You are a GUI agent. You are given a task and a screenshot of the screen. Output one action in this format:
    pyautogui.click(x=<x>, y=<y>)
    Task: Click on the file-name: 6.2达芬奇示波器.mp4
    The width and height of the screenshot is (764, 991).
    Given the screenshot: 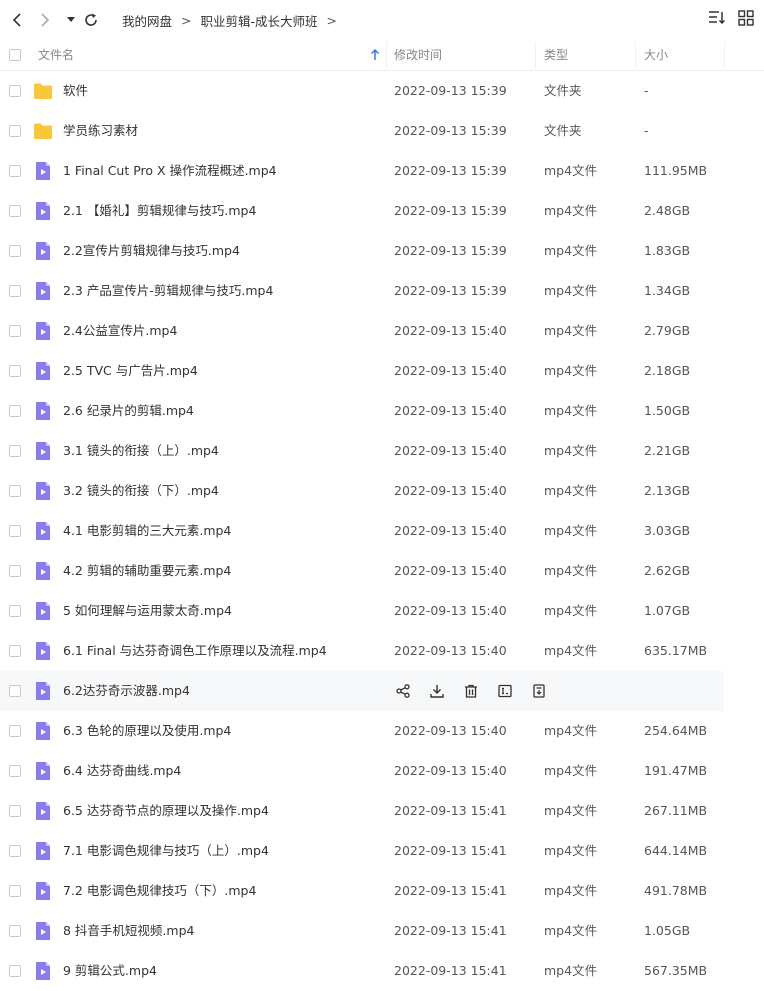 What is the action you would take?
    pyautogui.click(x=126, y=691)
    